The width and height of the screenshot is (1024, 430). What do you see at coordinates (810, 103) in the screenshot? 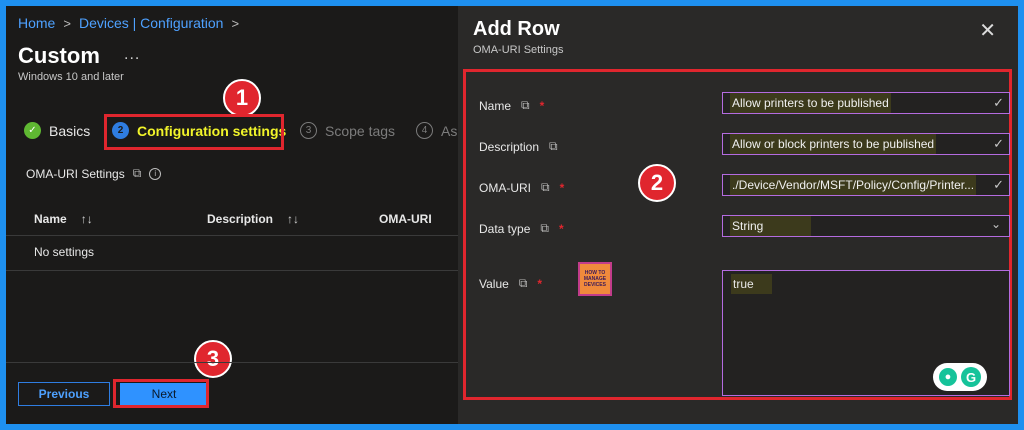
I see `name-value: Allow printers to be published` at bounding box center [810, 103].